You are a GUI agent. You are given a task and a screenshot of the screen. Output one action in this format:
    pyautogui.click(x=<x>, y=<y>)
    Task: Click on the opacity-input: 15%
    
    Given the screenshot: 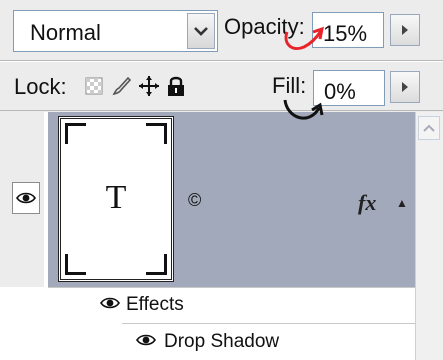 What is the action you would take?
    pyautogui.click(x=348, y=30)
    